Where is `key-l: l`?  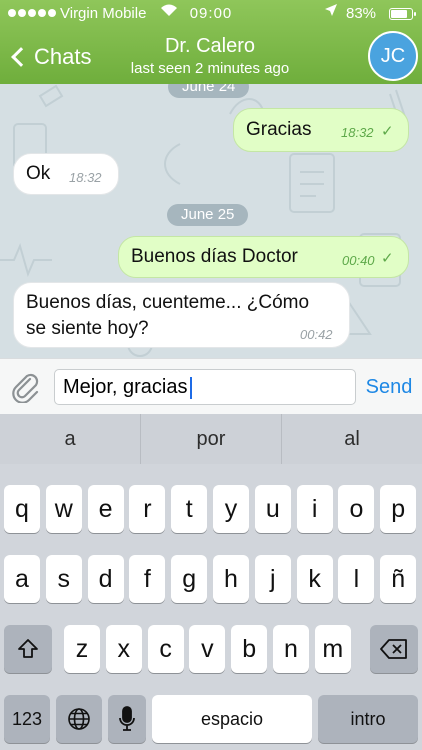 key-l: l is located at coordinates (356, 579).